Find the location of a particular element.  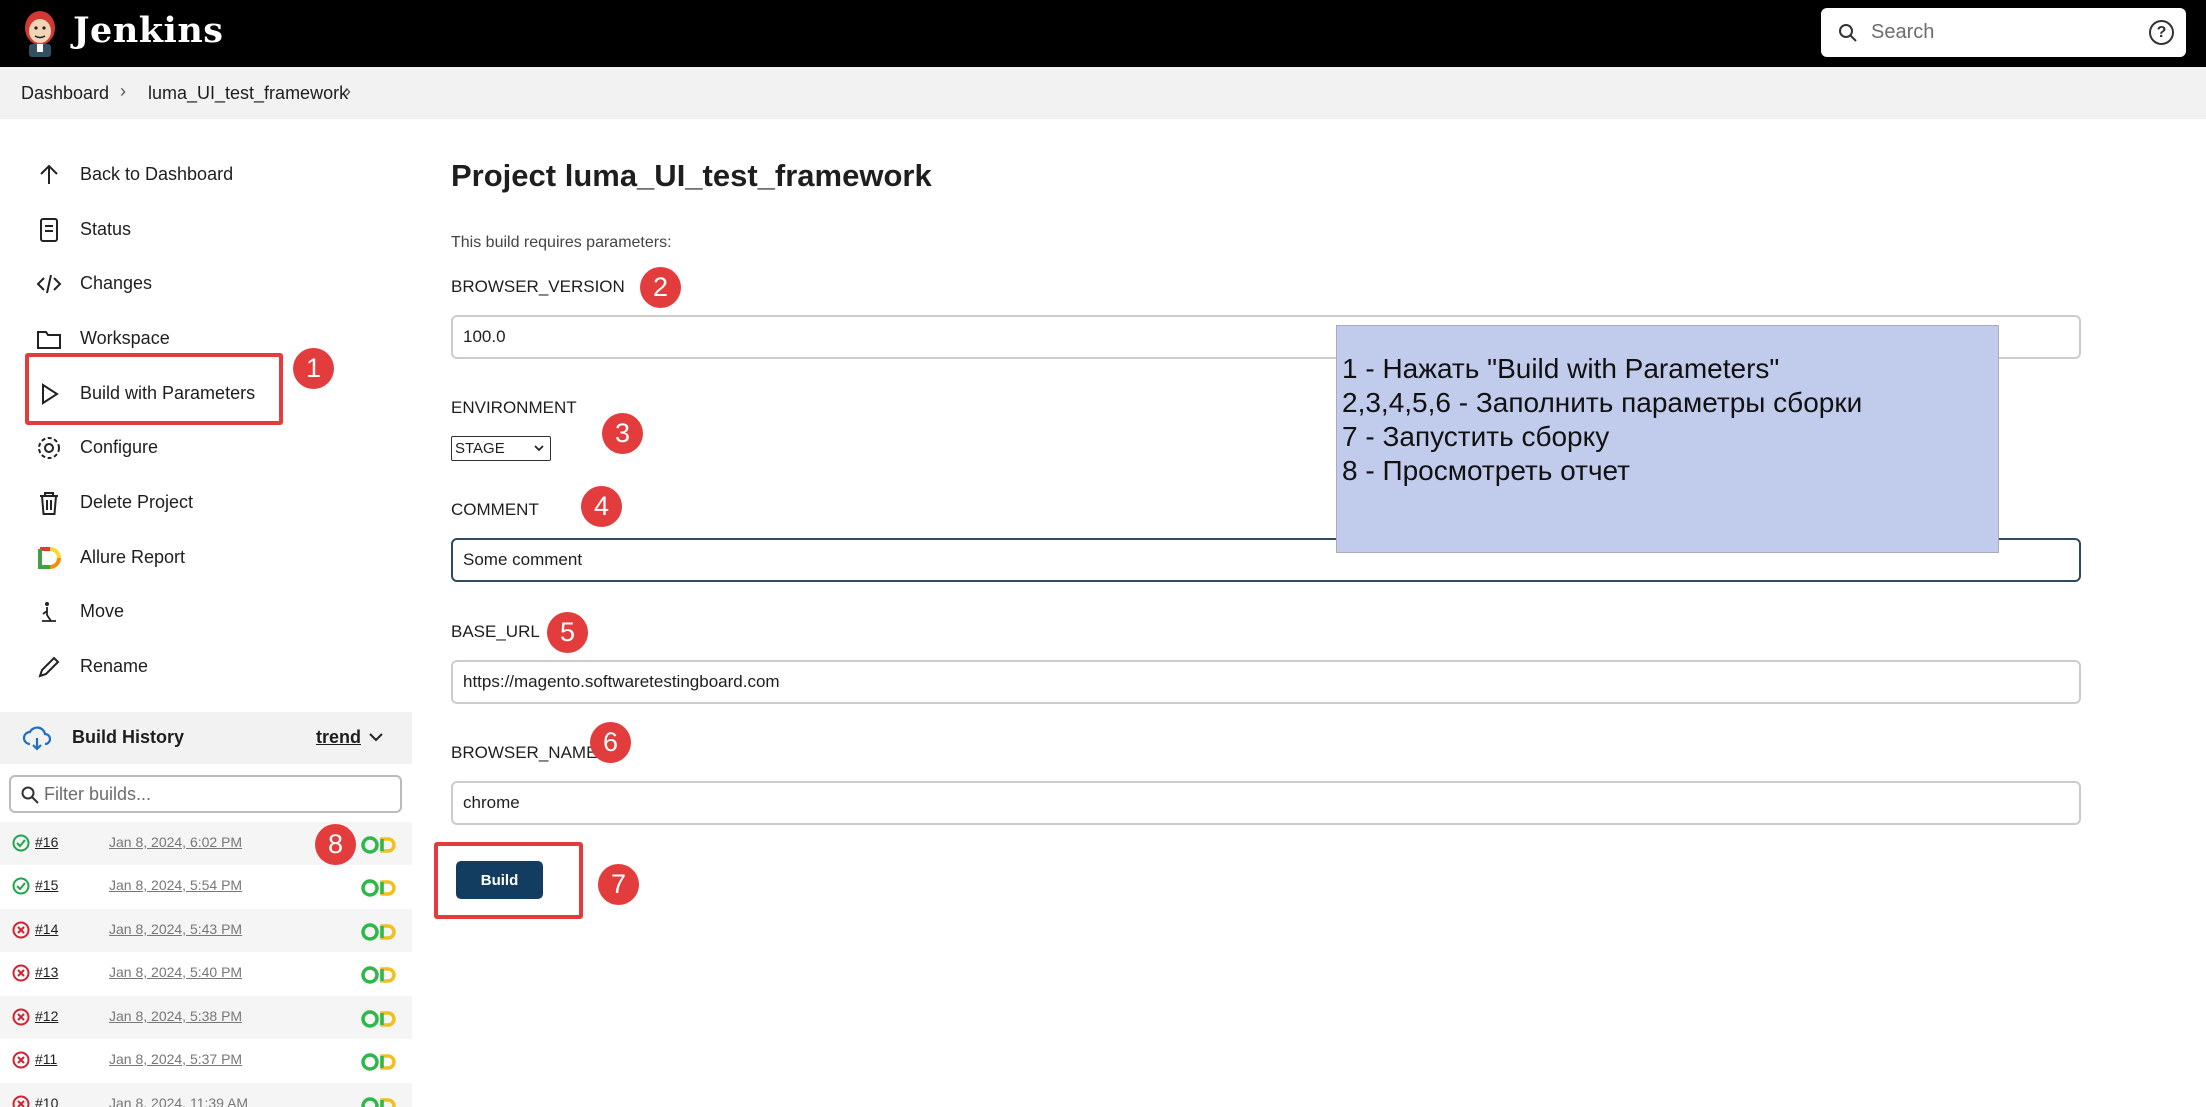

task-allure-report: Allure Report is located at coordinates (156, 557).